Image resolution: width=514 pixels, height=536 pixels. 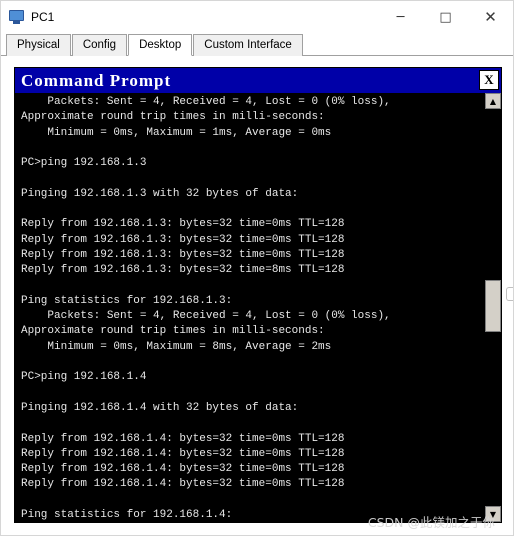 I want to click on watermark-text: CSDN @此镁加之于你, so click(x=431, y=522).